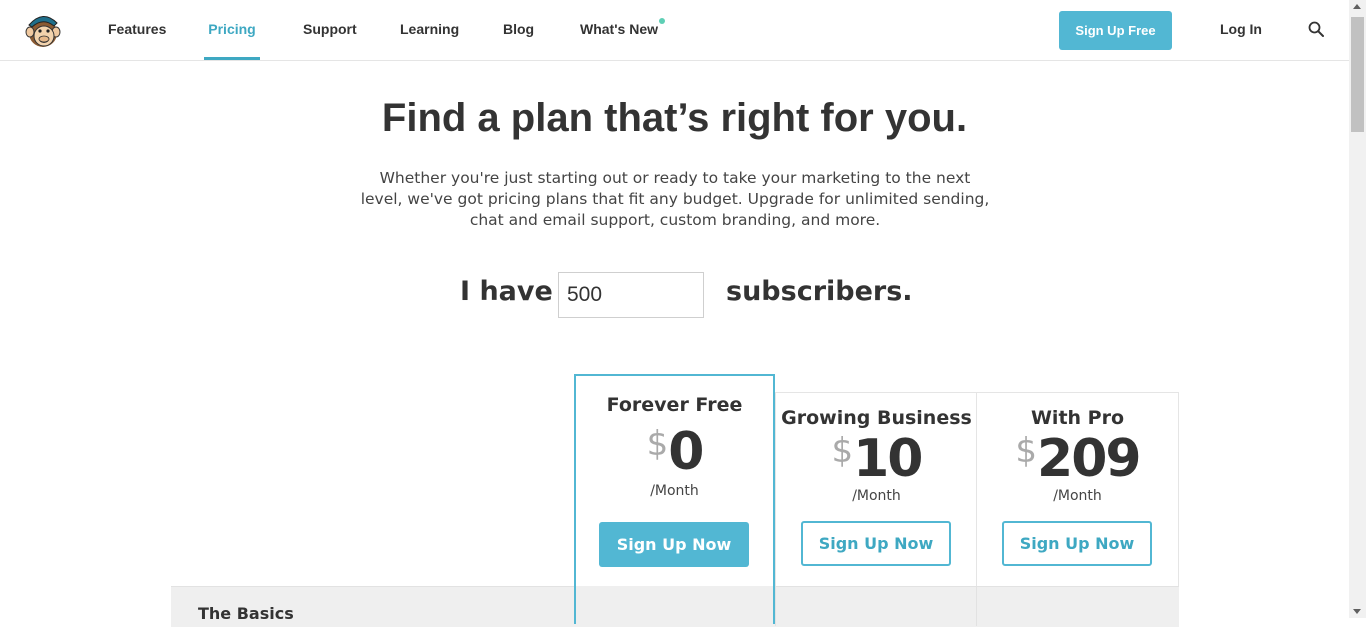 This screenshot has height=627, width=1366. I want to click on plan-price: $0, so click(674, 452).